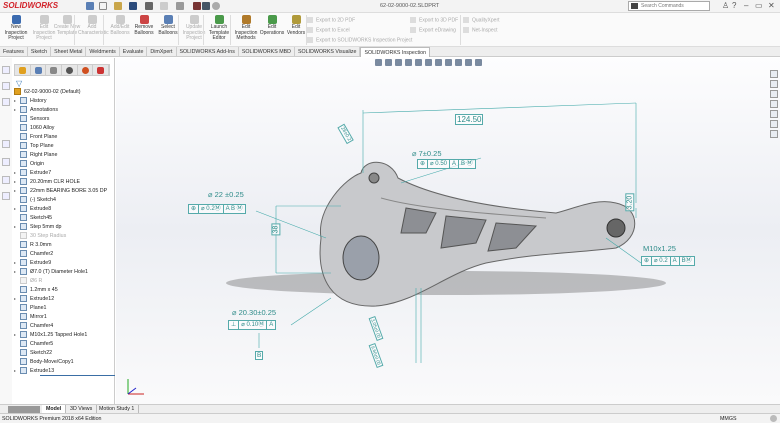  I want to click on dimension-3-20: 3.20, so click(630, 202).